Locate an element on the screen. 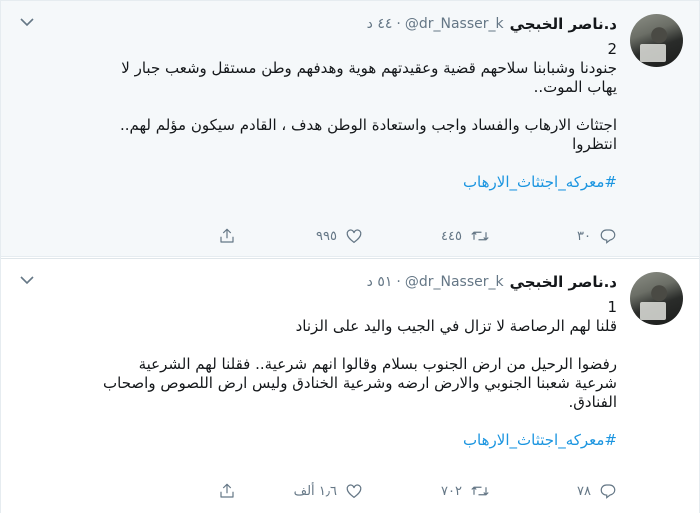  reply-count: ٣٠ is located at coordinates (584, 236).